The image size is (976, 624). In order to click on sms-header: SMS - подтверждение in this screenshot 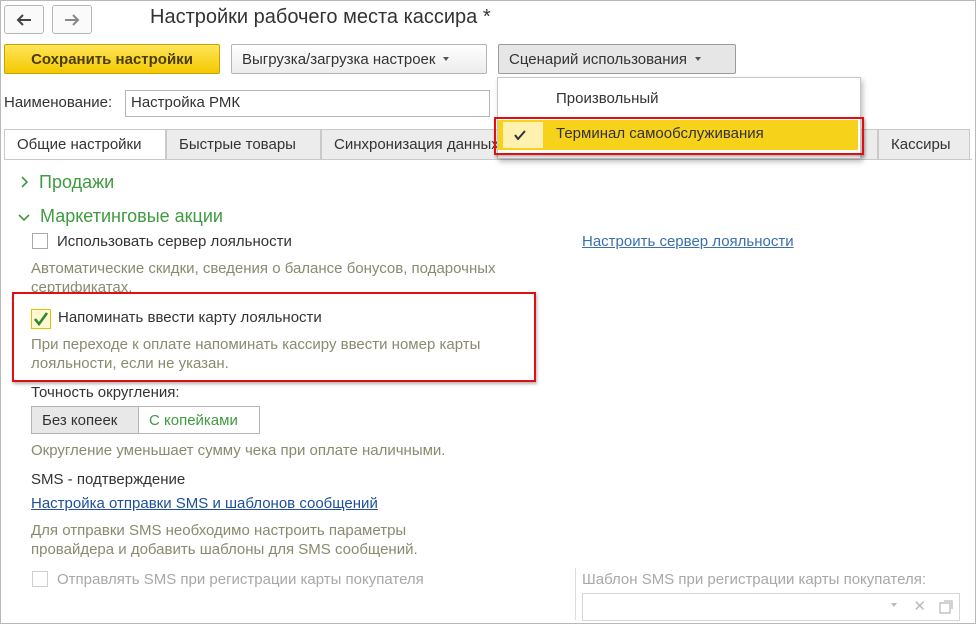, I will do `click(108, 479)`.